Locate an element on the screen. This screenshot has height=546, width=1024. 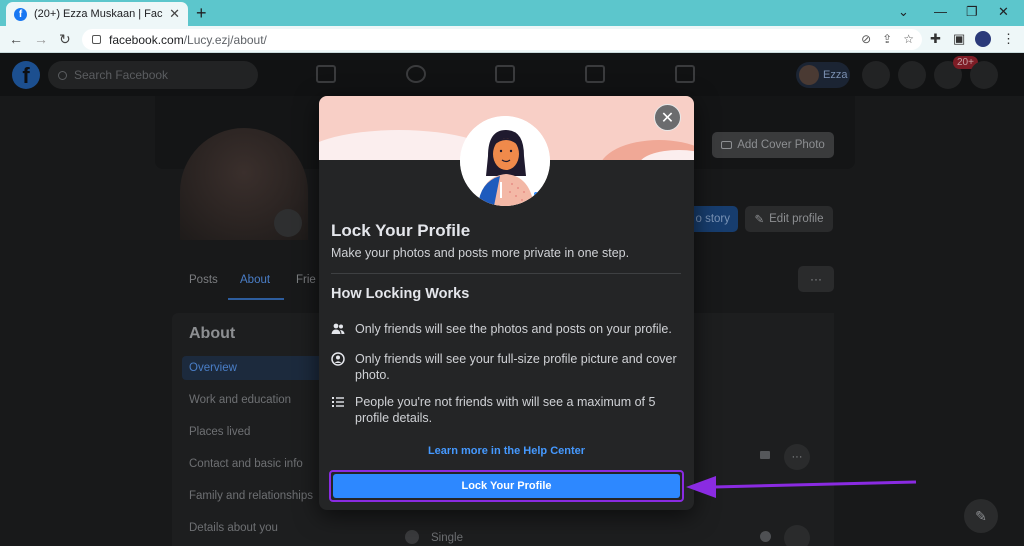
avatar is located at coordinates (809, 75).